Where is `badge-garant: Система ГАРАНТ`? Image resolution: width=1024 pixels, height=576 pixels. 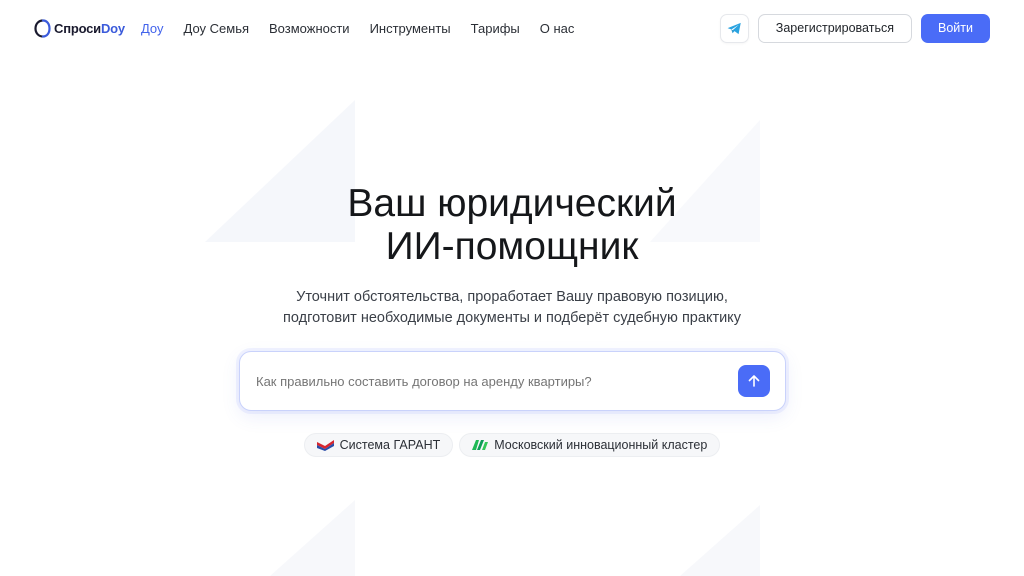
badge-garant: Система ГАРАНТ is located at coordinates (378, 445).